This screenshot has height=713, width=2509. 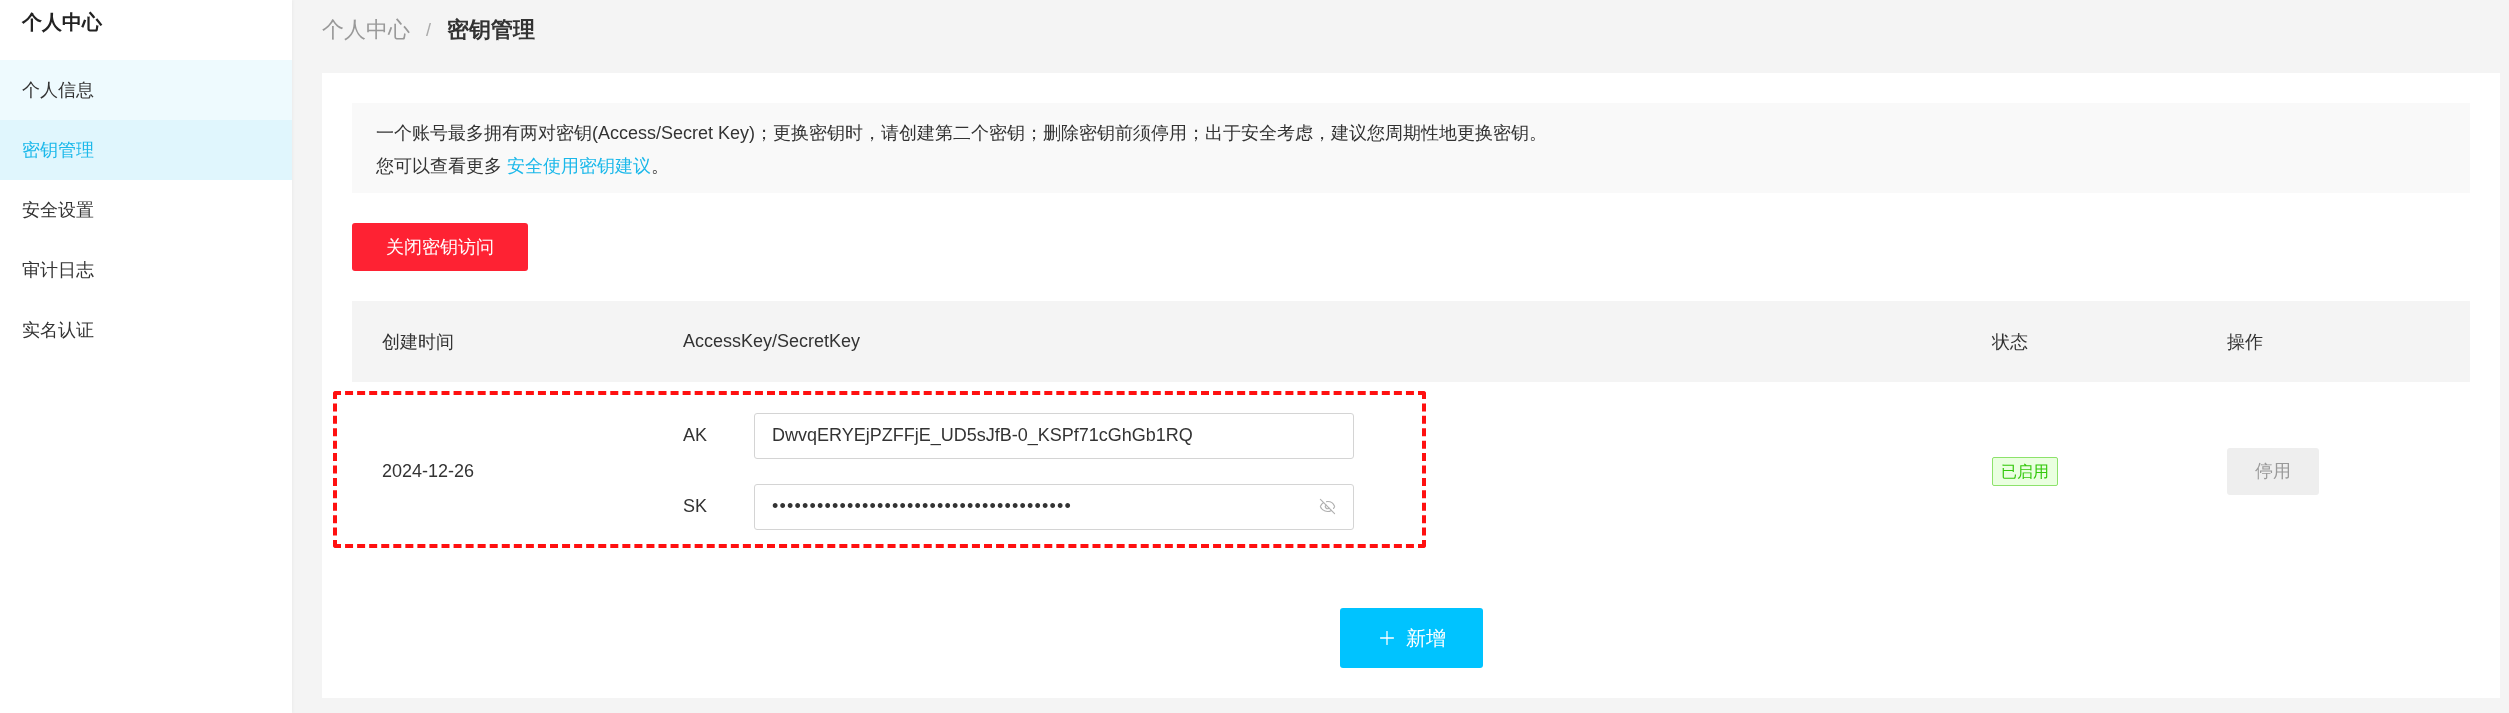 What do you see at coordinates (2245, 342) in the screenshot?
I see `column-header: 操作` at bounding box center [2245, 342].